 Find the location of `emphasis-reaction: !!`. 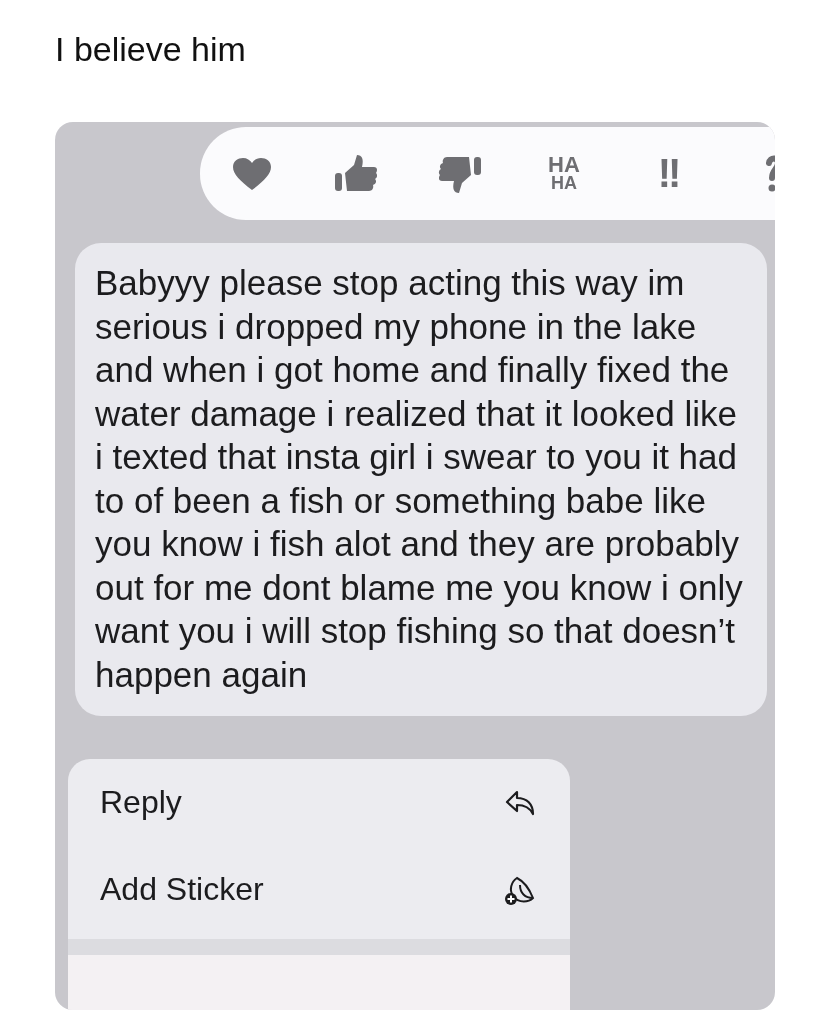

emphasis-reaction: !! is located at coordinates (668, 173).